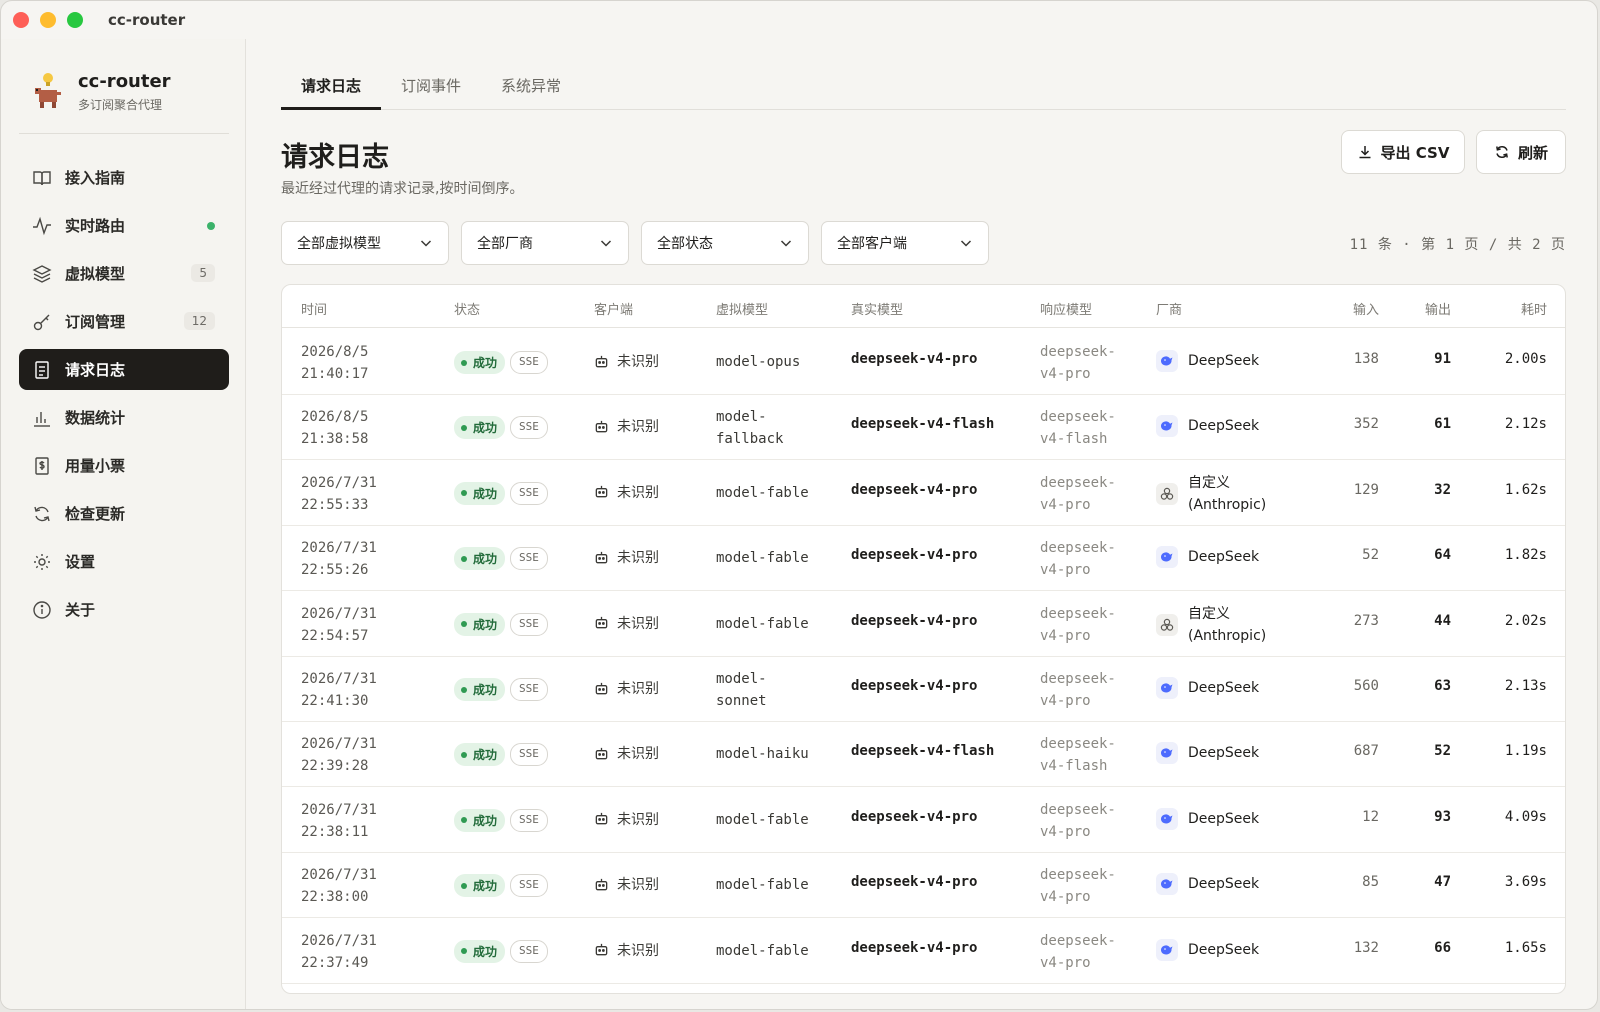  Describe the element at coordinates (877, 308) in the screenshot. I see `column-header-real-model: 真实模型` at that location.